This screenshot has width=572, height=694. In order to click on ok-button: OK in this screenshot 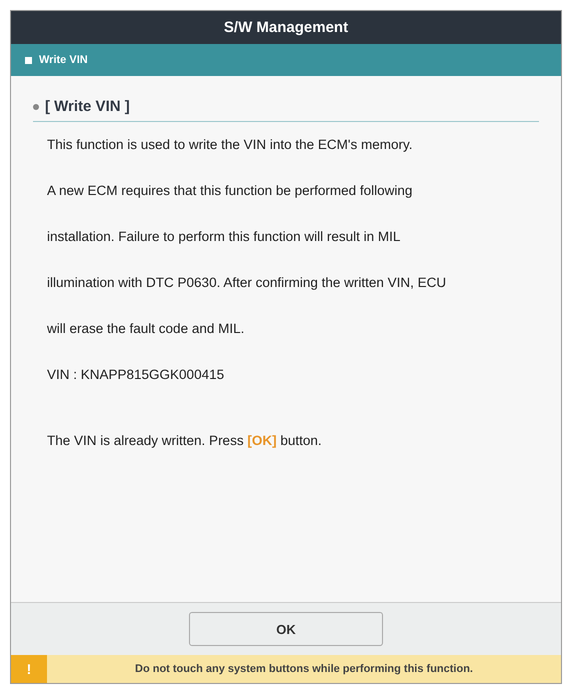, I will do `click(286, 629)`.